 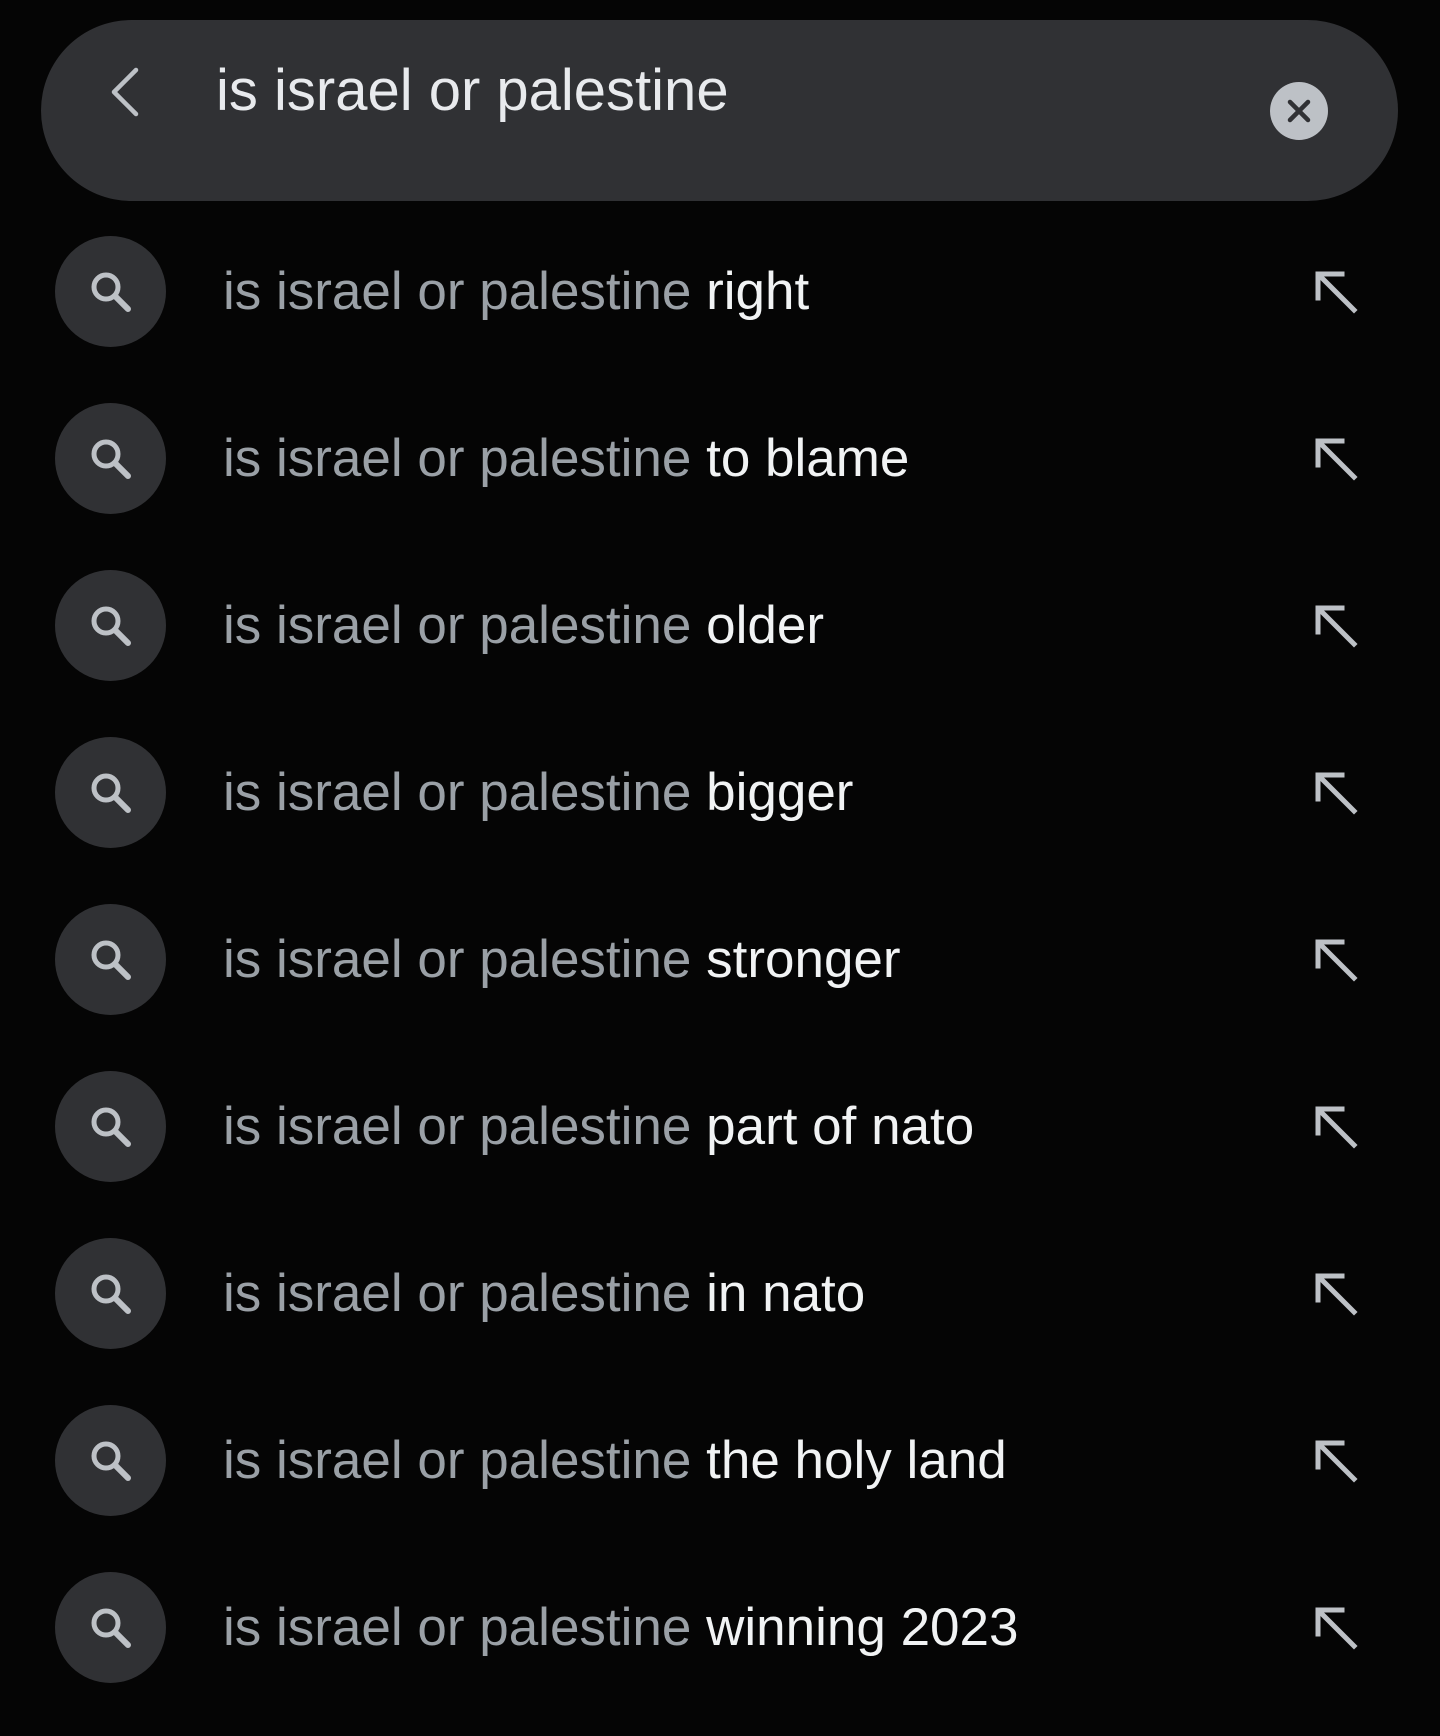 I want to click on suggestion-completion: right, so click(x=758, y=291).